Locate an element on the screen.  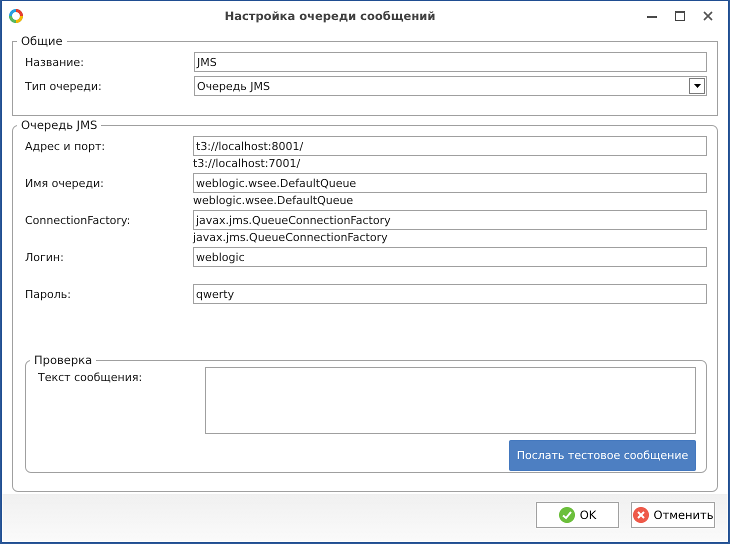
send-test-button: Послать тестовое сообщение is located at coordinates (602, 455).